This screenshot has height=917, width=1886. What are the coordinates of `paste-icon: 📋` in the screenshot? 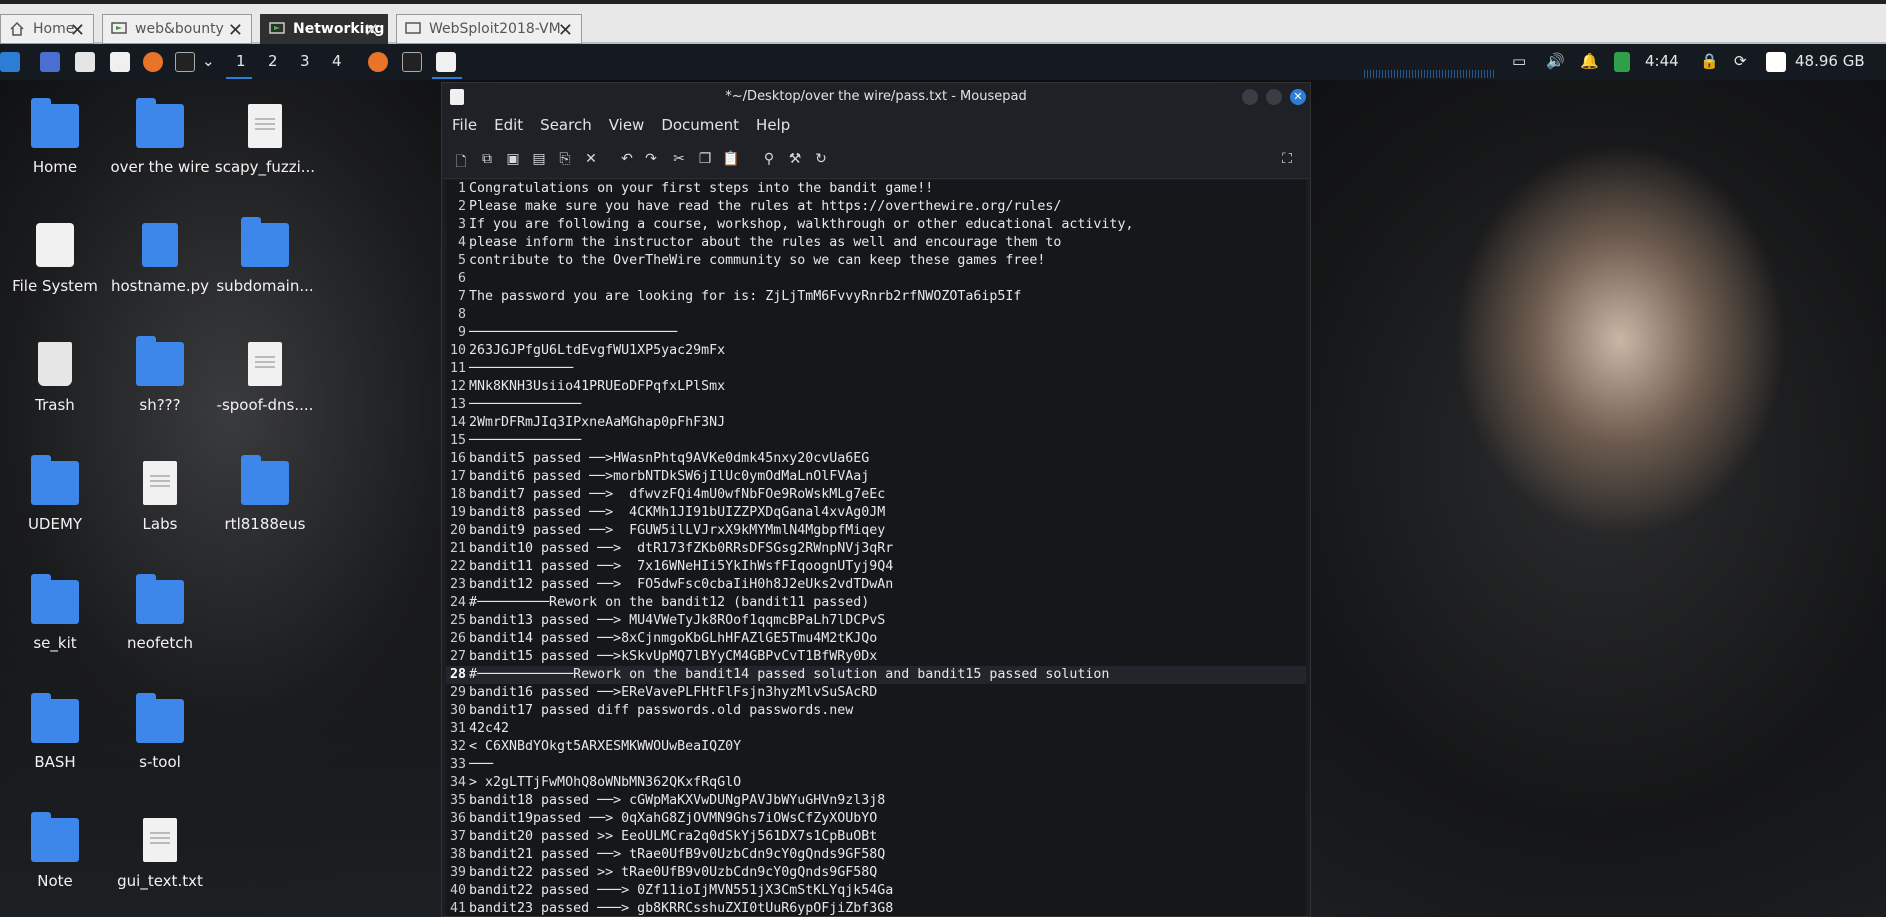 It's located at (731, 159).